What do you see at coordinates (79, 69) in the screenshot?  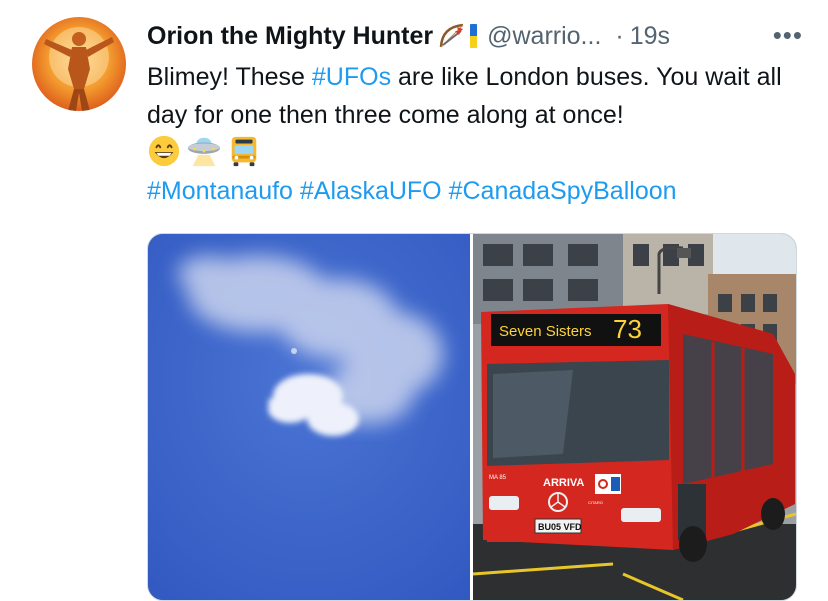 I see `avatar-image` at bounding box center [79, 69].